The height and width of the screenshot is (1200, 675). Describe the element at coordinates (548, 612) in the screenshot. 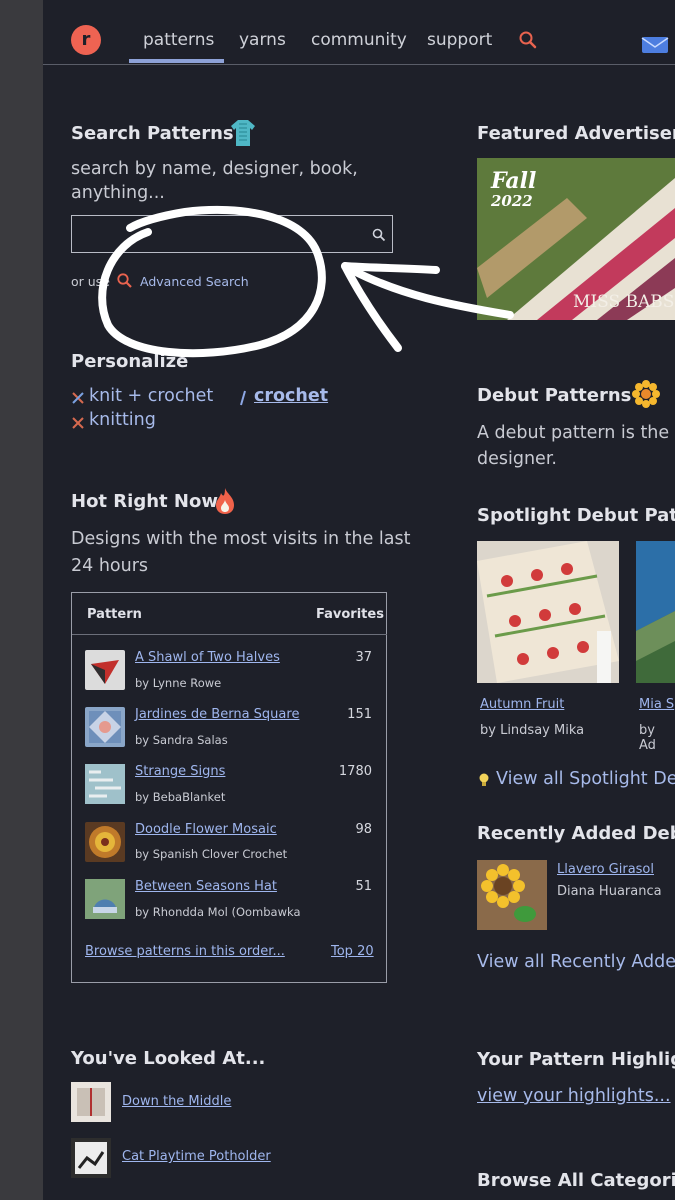

I see `spotlight-image-autumn-fruit` at that location.